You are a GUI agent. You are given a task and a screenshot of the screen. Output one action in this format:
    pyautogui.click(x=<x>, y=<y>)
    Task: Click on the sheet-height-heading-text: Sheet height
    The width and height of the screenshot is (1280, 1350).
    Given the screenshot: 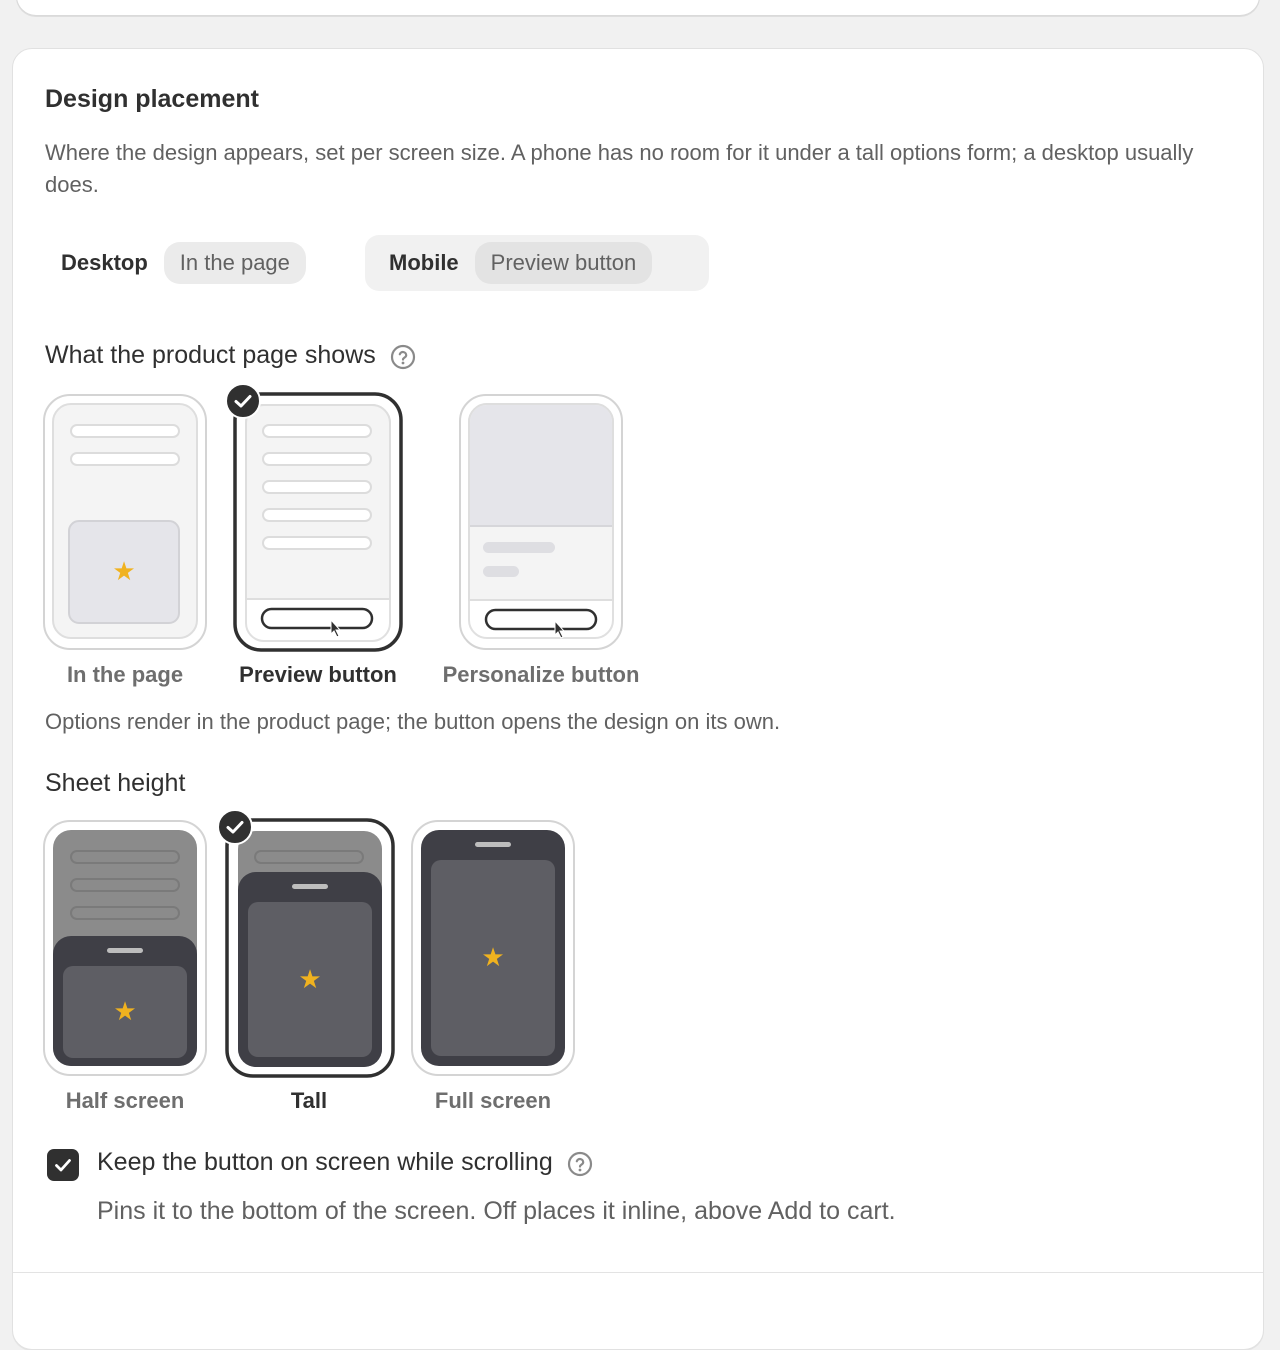 What is the action you would take?
    pyautogui.click(x=115, y=783)
    